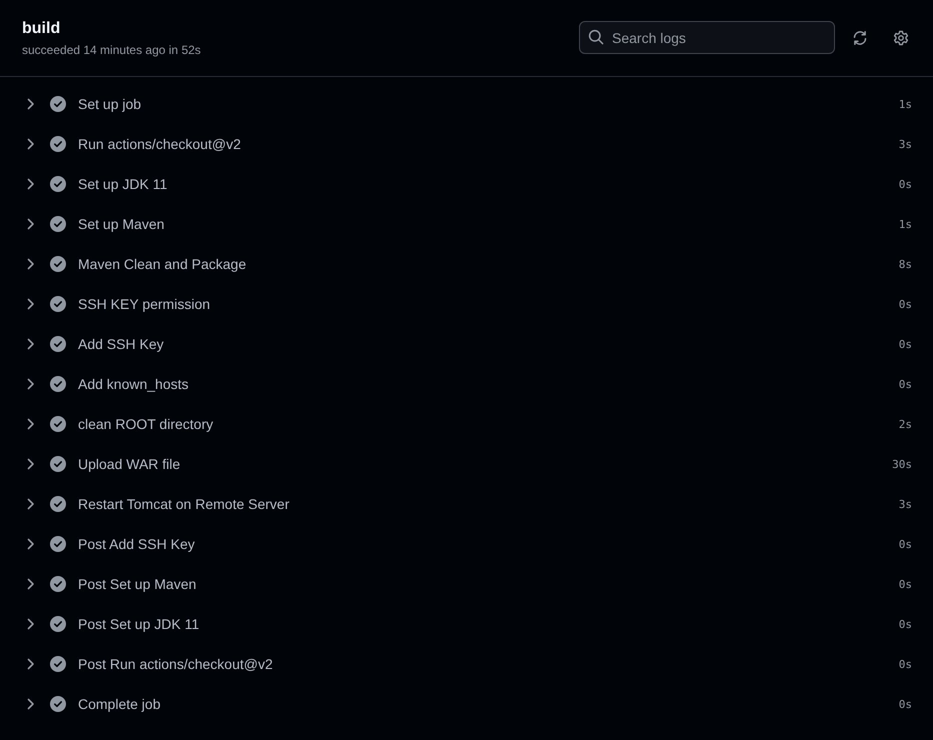  Describe the element at coordinates (163, 264) in the screenshot. I see `step-name: Maven Clean and Package` at that location.